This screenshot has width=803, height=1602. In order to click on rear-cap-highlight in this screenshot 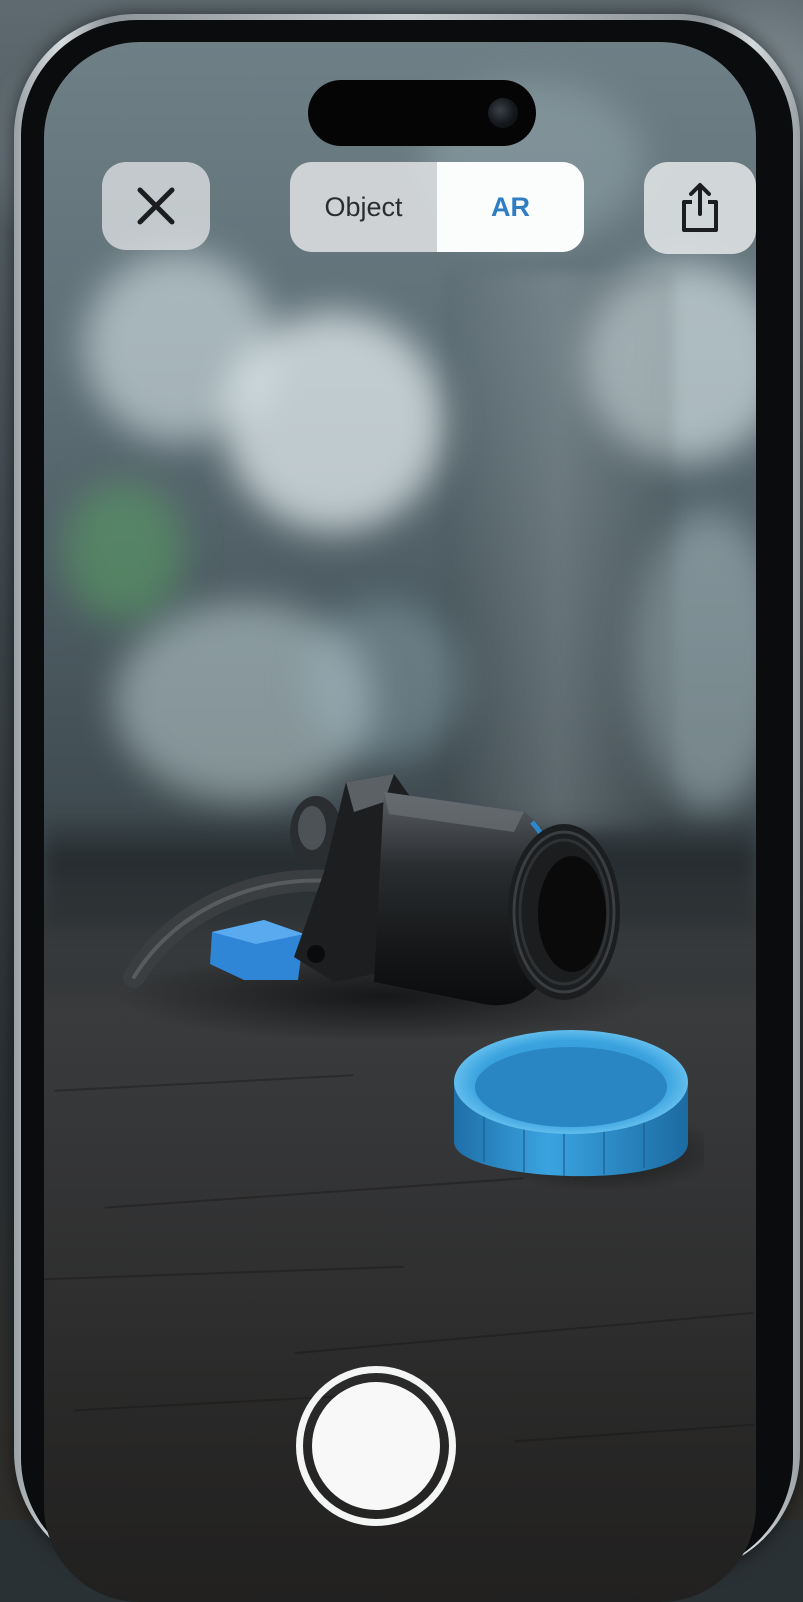, I will do `click(312, 828)`.